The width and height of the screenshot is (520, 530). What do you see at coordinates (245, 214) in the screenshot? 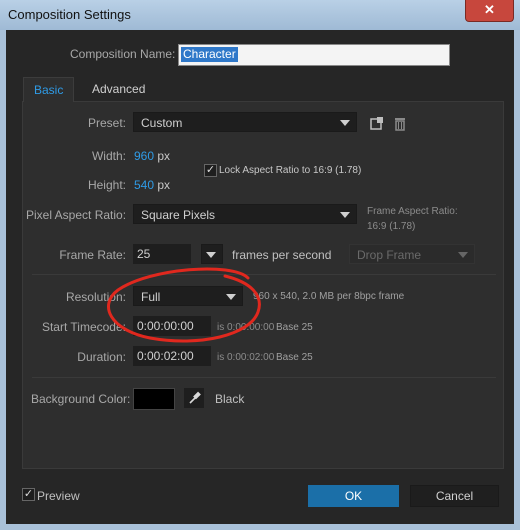
I see `pixel-aspect-dropdown: Square Pixels` at bounding box center [245, 214].